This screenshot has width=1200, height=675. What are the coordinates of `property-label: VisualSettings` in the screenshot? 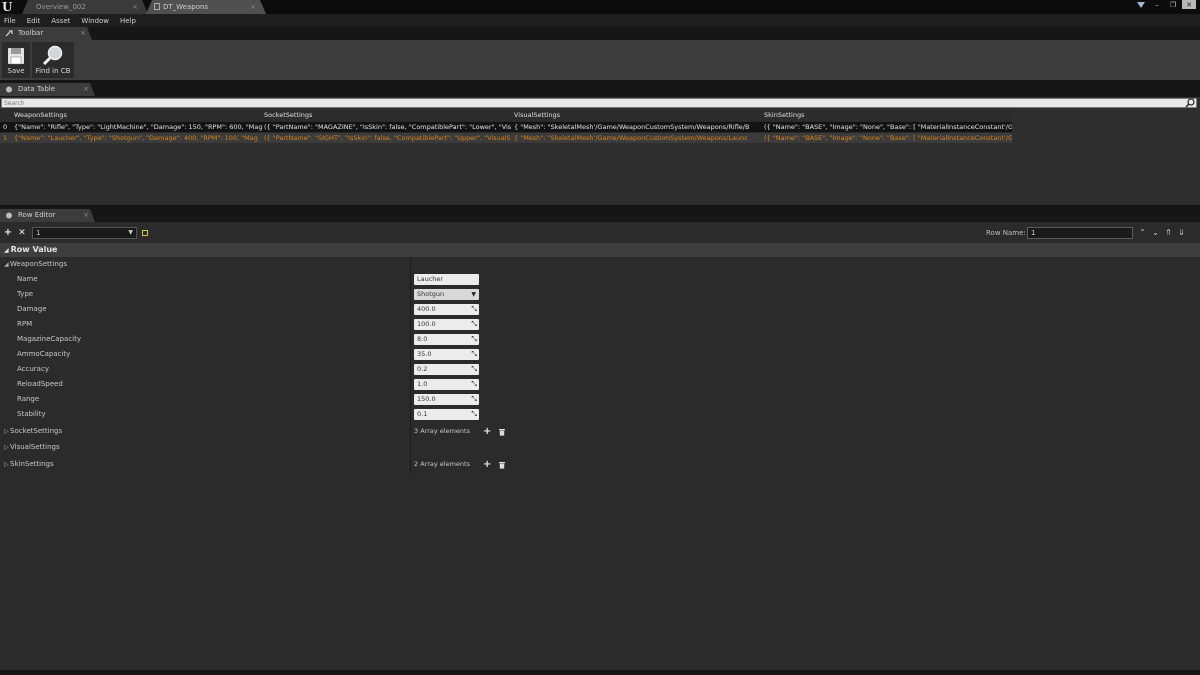 It's located at (35, 447).